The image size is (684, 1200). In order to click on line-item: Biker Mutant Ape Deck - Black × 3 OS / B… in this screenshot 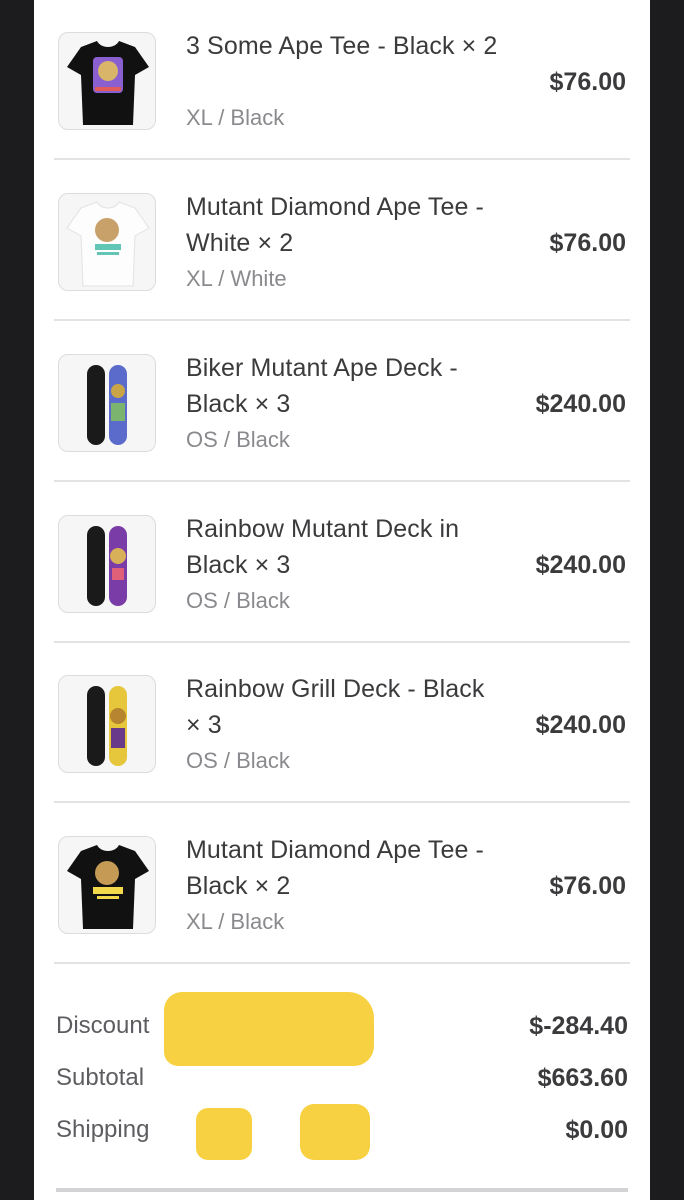, I will do `click(342, 402)`.